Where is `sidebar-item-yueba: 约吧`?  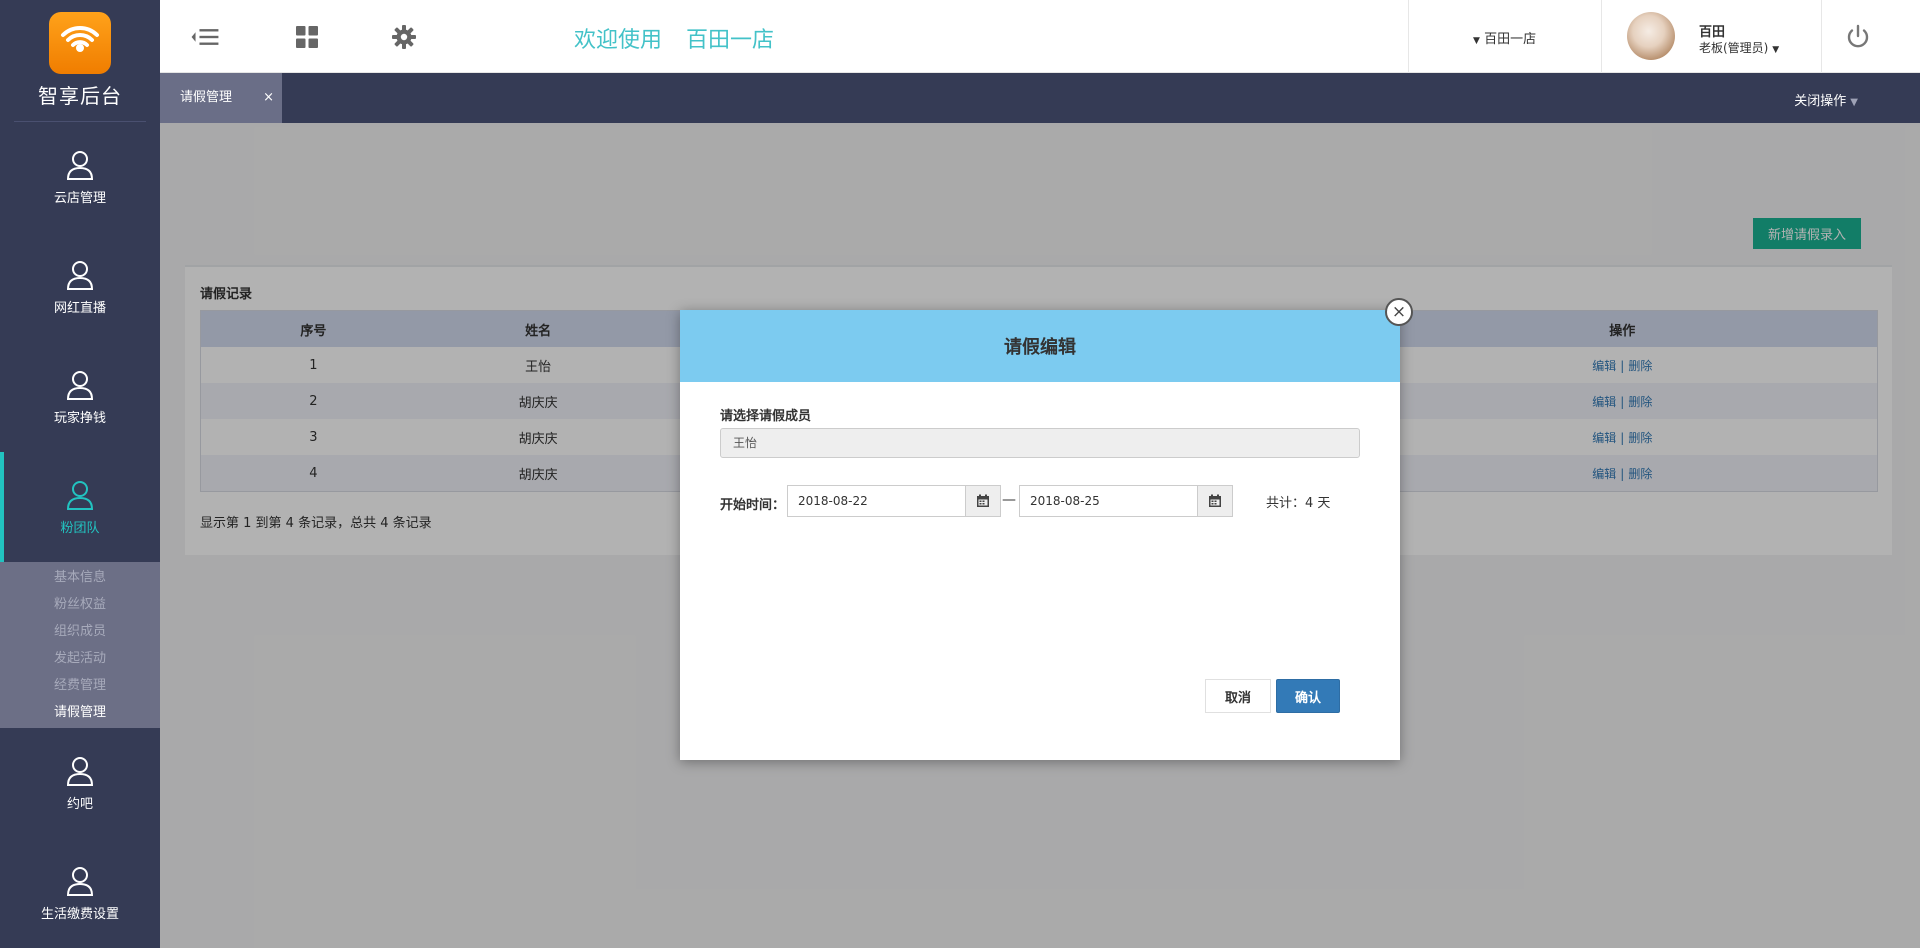
sidebar-item-yueba: 约吧 is located at coordinates (80, 783).